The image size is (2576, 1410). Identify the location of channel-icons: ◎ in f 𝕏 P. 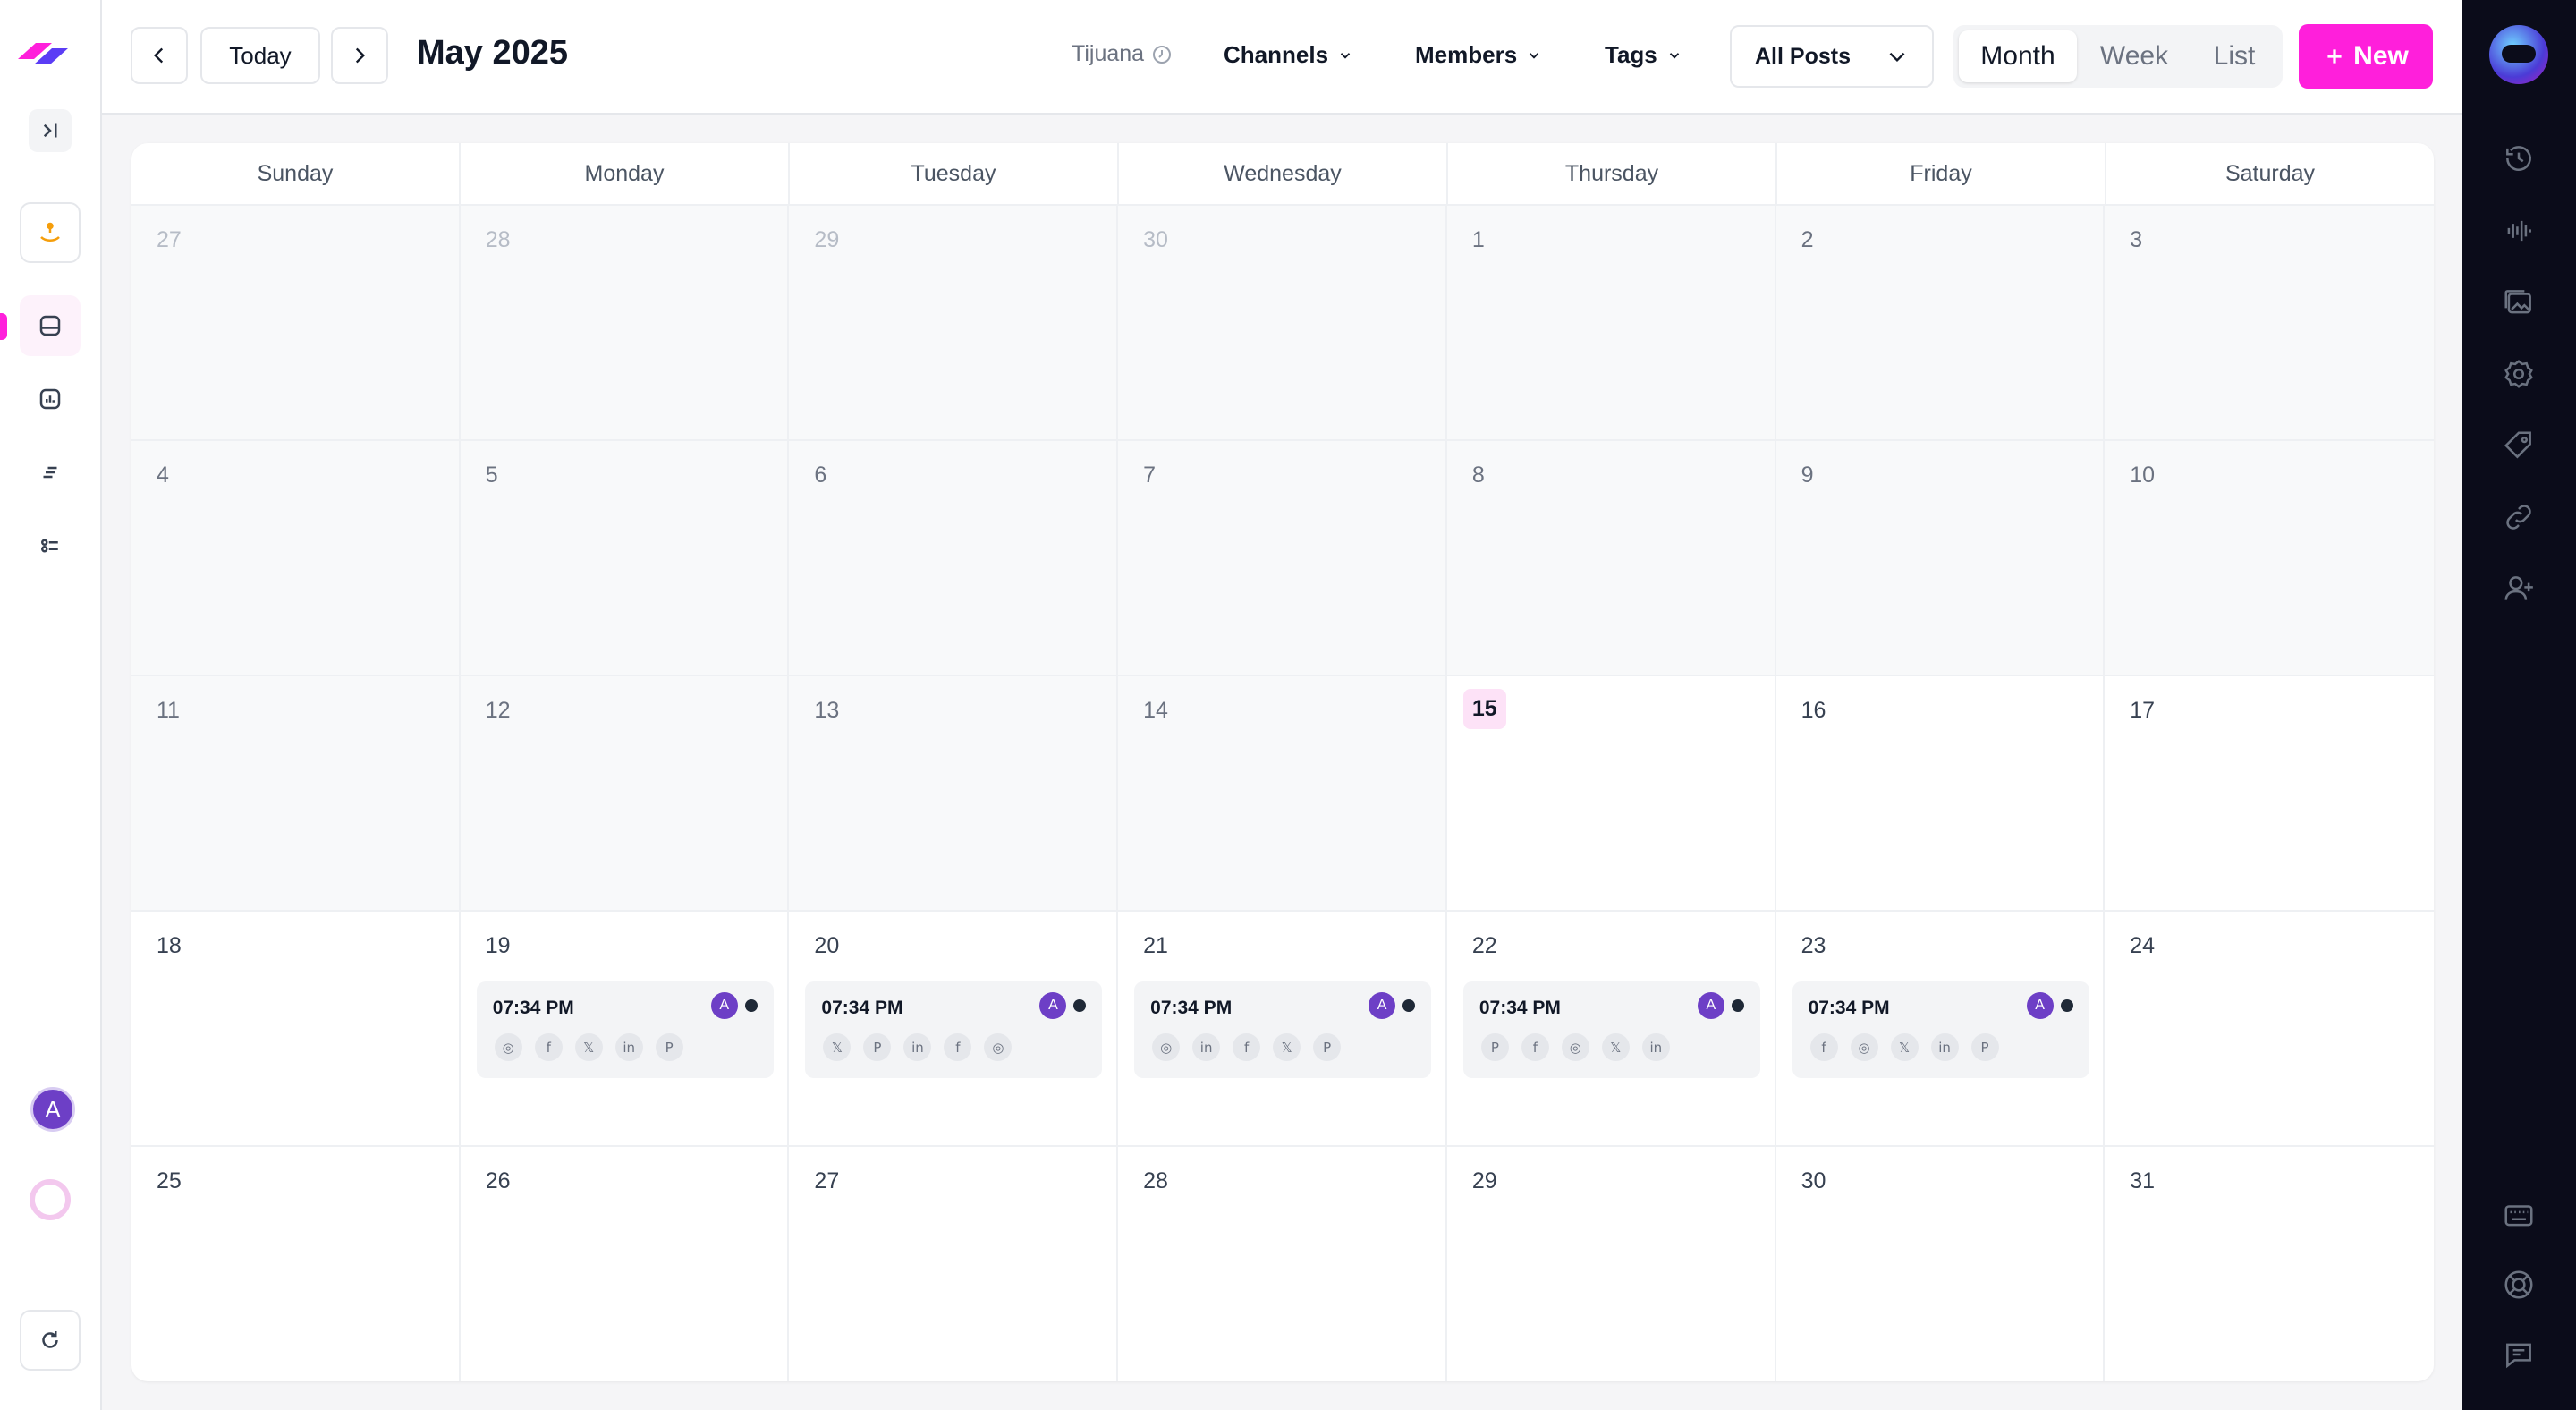
(1247, 1047).